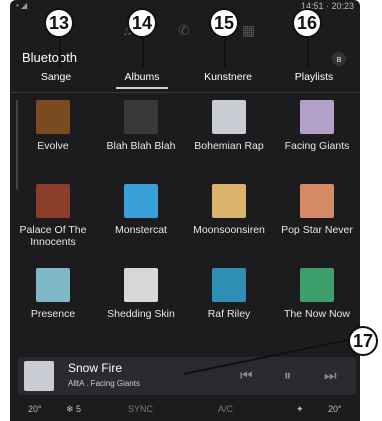 This screenshot has width=382, height=421. Describe the element at coordinates (266, 357) in the screenshot. I see `callout-17-leader` at that location.